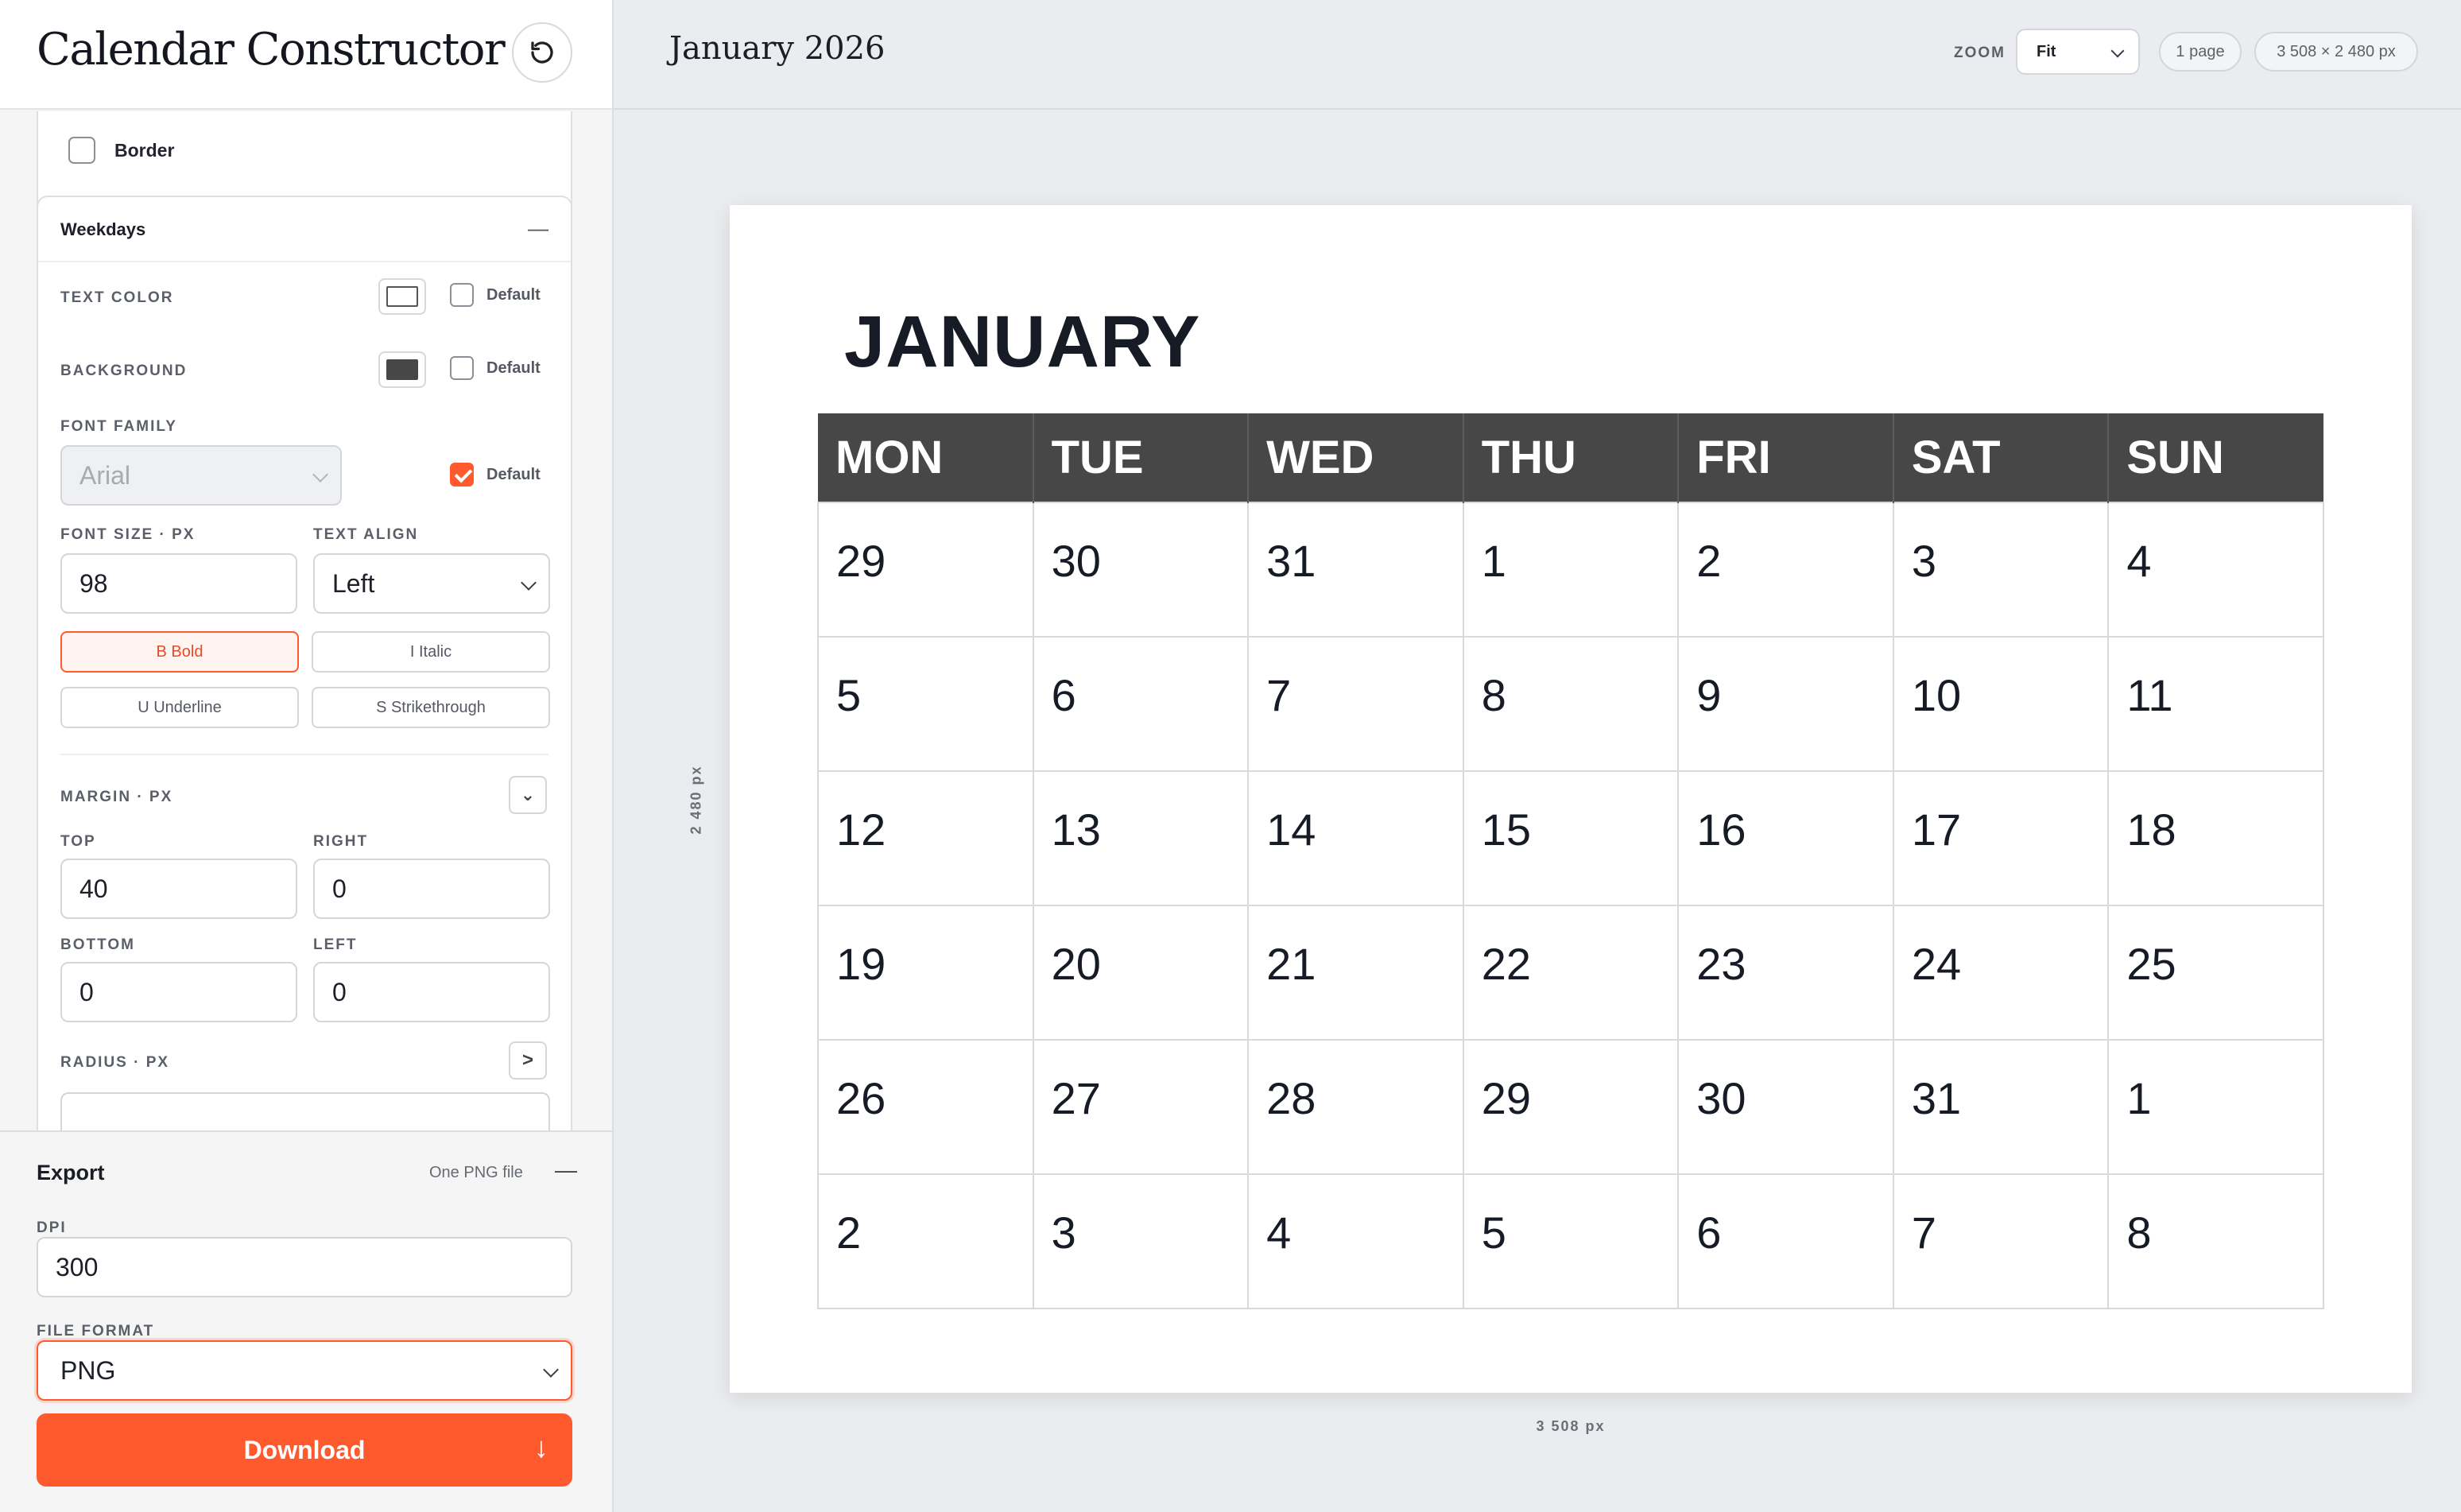  What do you see at coordinates (541, 1447) in the screenshot?
I see `arrow-down-icon: ↓` at bounding box center [541, 1447].